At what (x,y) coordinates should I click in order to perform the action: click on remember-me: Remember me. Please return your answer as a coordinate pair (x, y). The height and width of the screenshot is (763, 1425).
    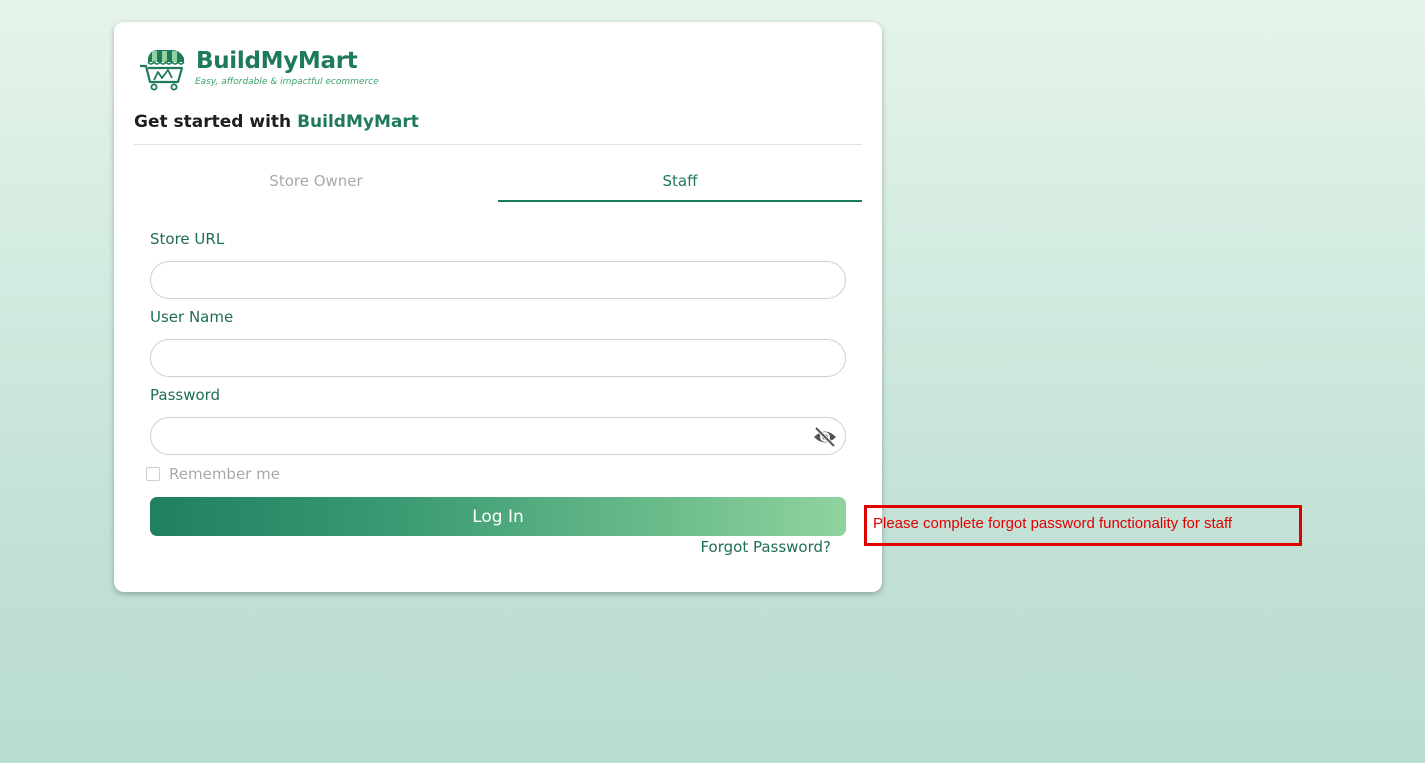
    Looking at the image, I should click on (213, 474).